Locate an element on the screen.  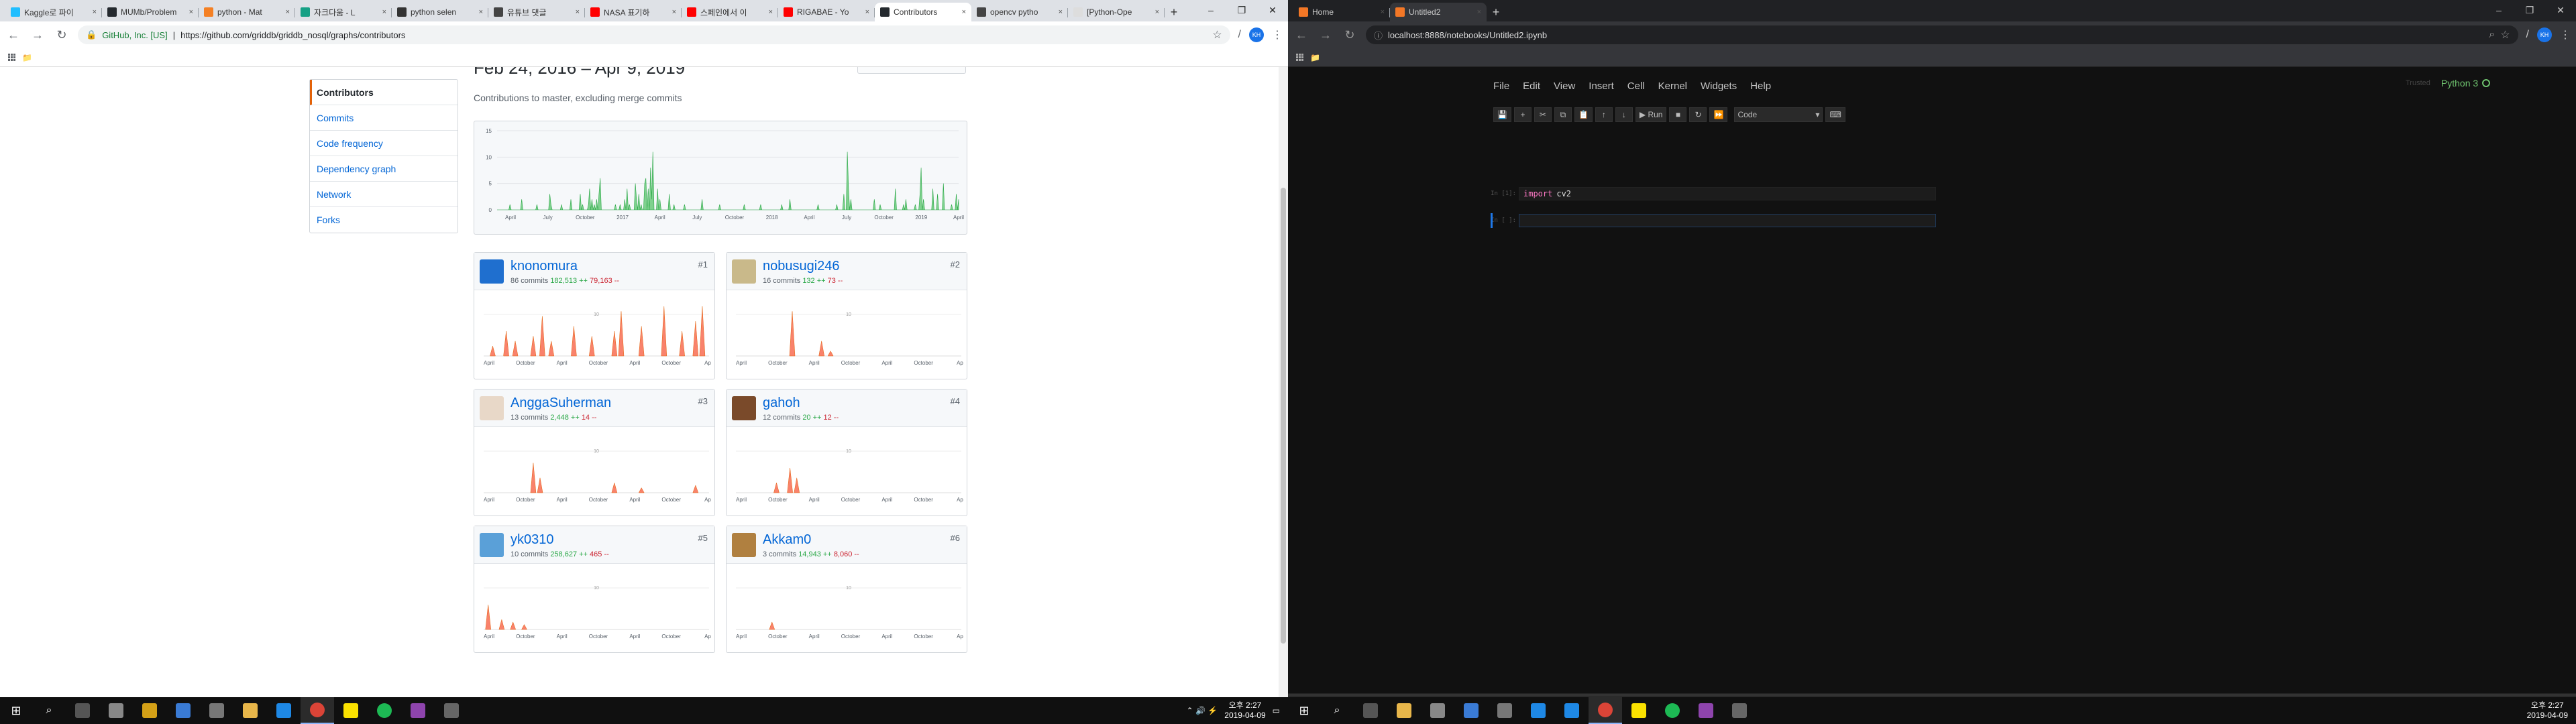
browser-tab: [Python-Ope × is located at coordinates (1116, 12).